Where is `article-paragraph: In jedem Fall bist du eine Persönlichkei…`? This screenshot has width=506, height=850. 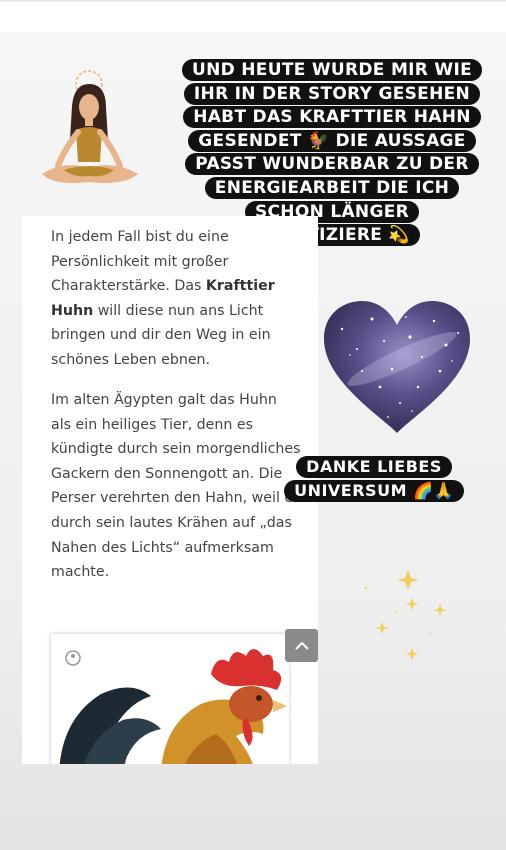 article-paragraph: In jedem Fall bist du eine Persönlichkei… is located at coordinates (176, 299).